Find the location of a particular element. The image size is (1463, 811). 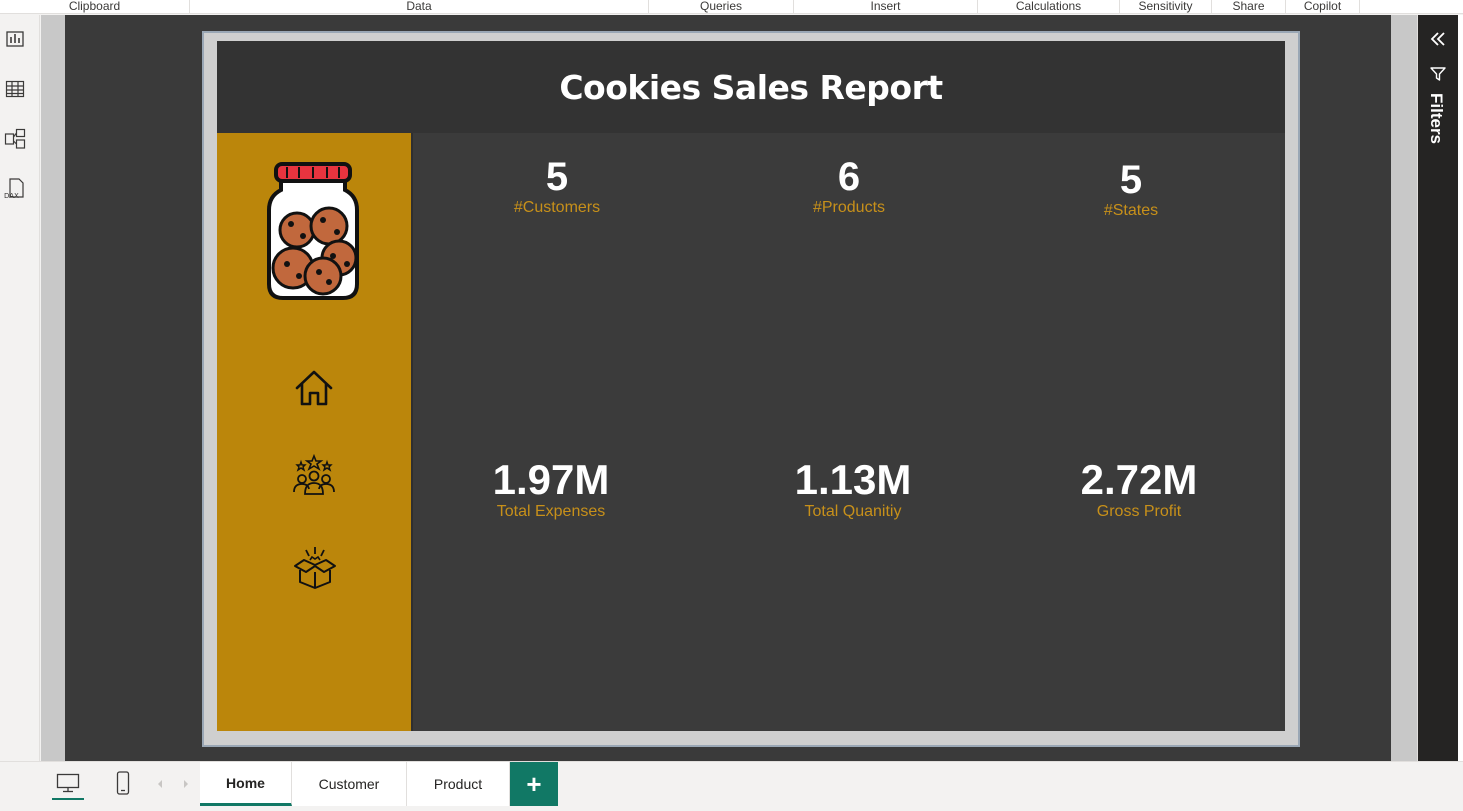

customers-icon is located at coordinates (314, 474).